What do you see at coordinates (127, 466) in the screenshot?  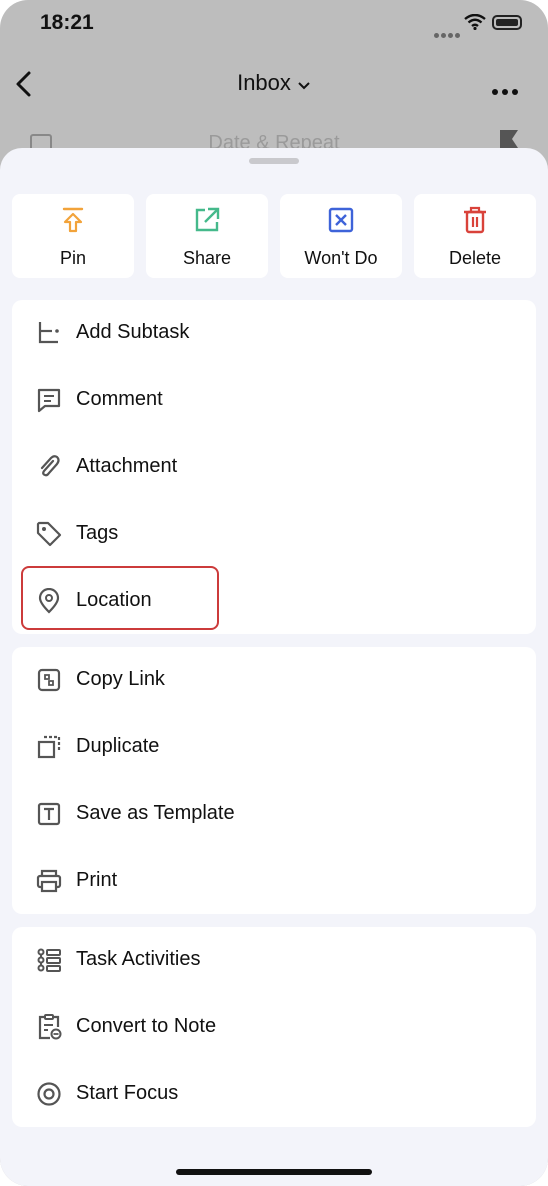 I see `menu-item-label: Attachment` at bounding box center [127, 466].